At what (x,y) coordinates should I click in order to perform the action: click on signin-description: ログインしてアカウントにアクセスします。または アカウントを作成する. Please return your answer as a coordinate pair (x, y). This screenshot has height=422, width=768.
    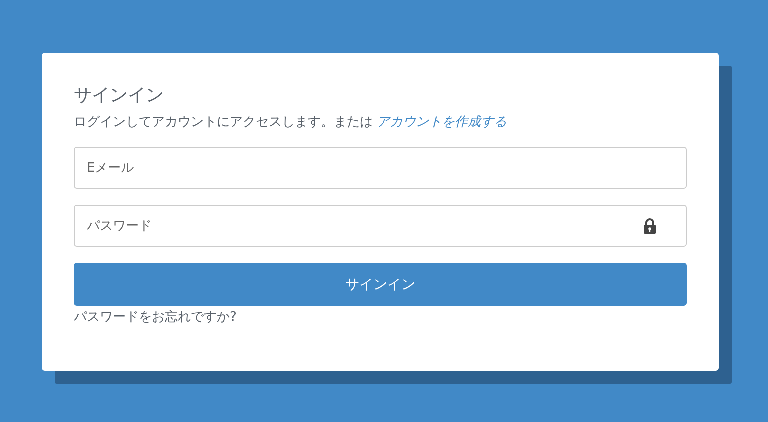
    Looking at the image, I should click on (291, 123).